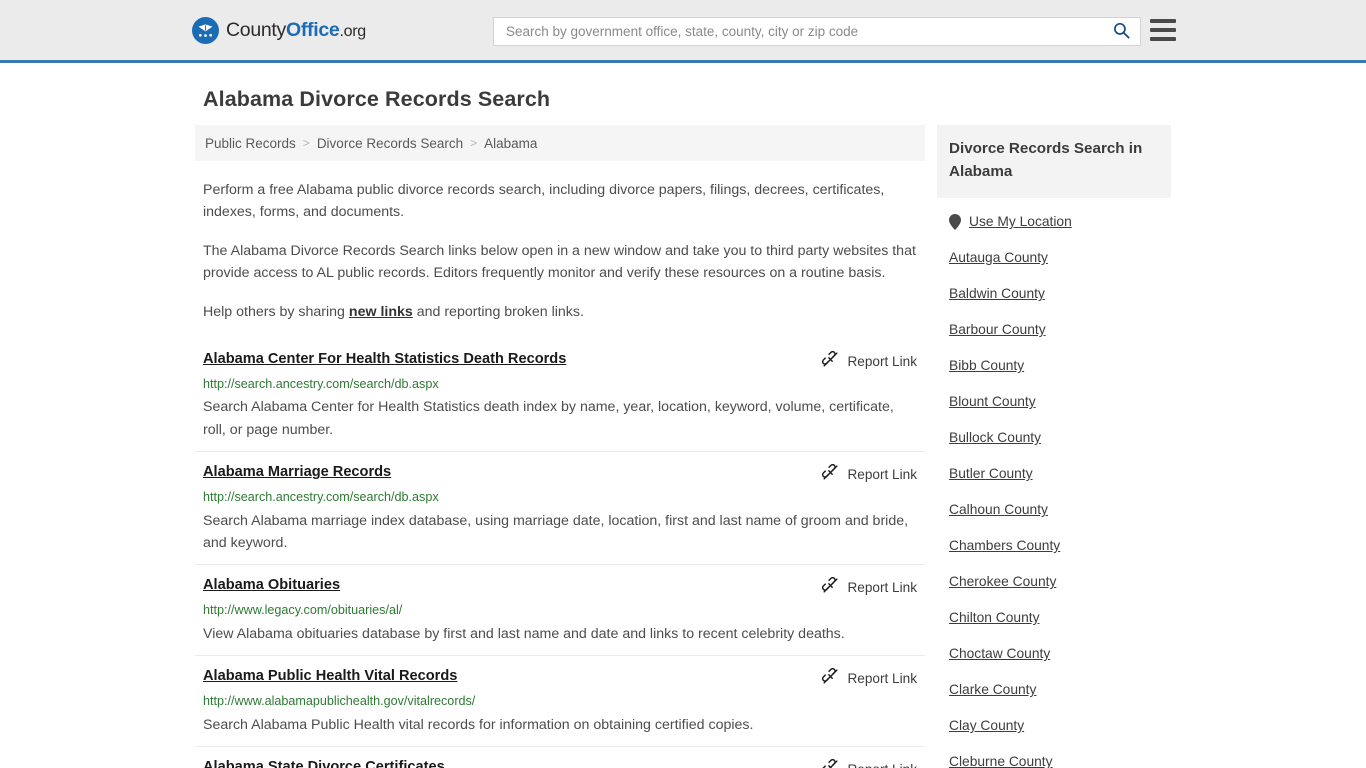 This screenshot has height=768, width=1366. What do you see at coordinates (998, 509) in the screenshot?
I see `county-link: Calhoun County` at bounding box center [998, 509].